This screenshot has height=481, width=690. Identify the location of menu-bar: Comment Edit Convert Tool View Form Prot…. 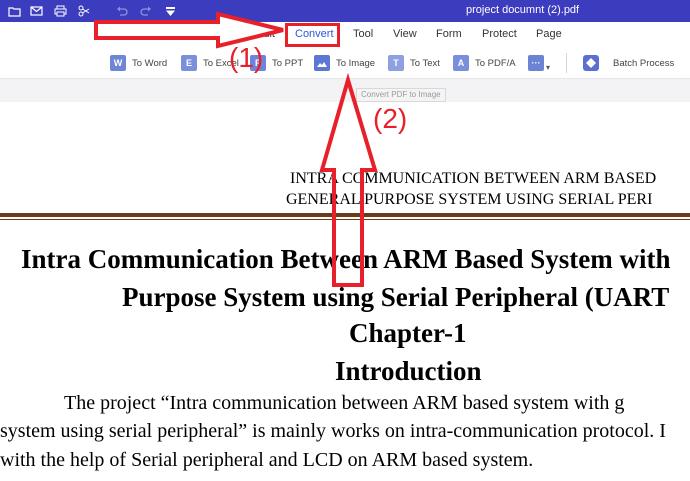
(345, 35).